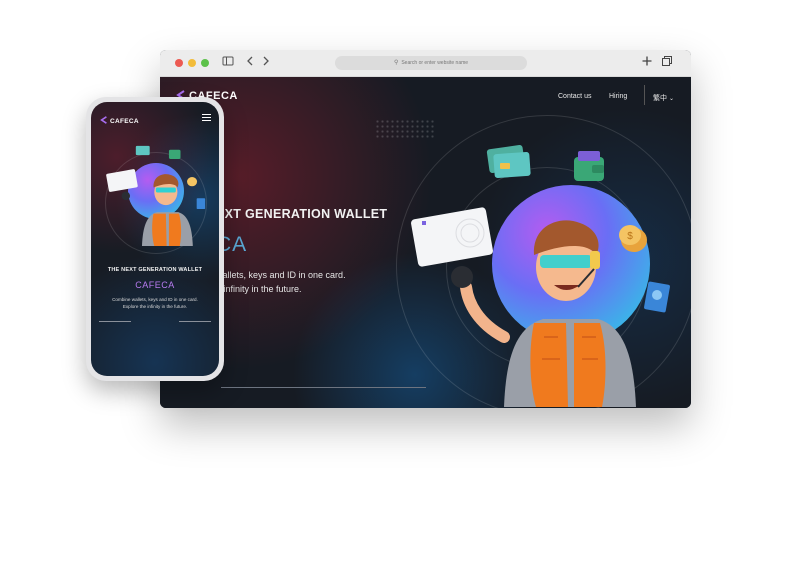 This screenshot has width=800, height=579. I want to click on mobile-hero-brand: CAFECA, so click(155, 285).